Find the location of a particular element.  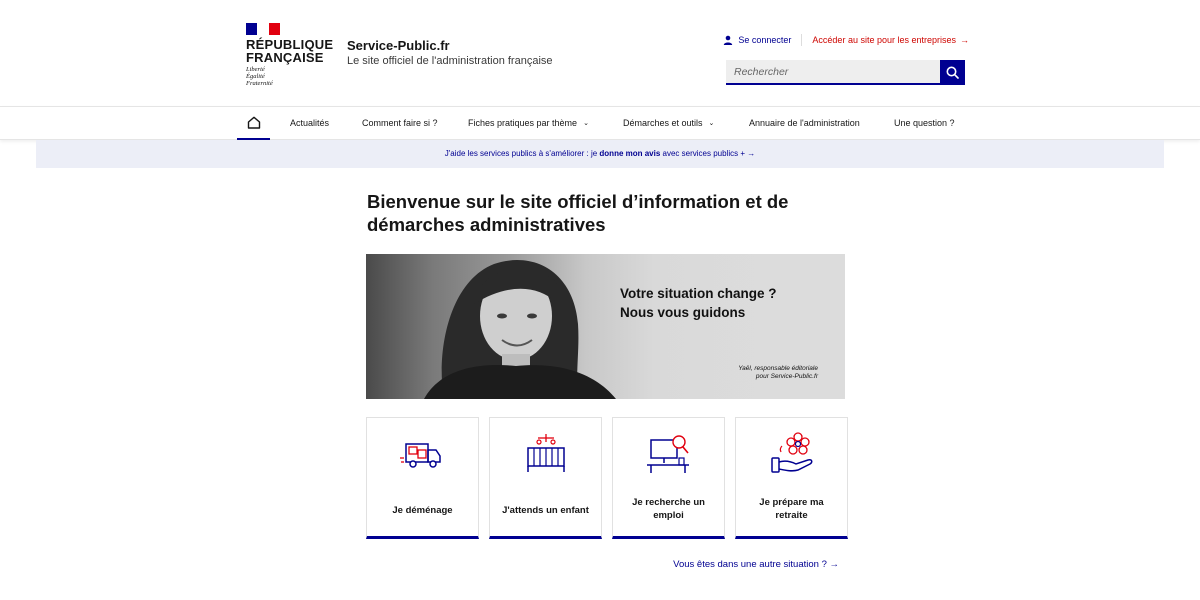

retirement-flower-icon is located at coordinates (791, 452).